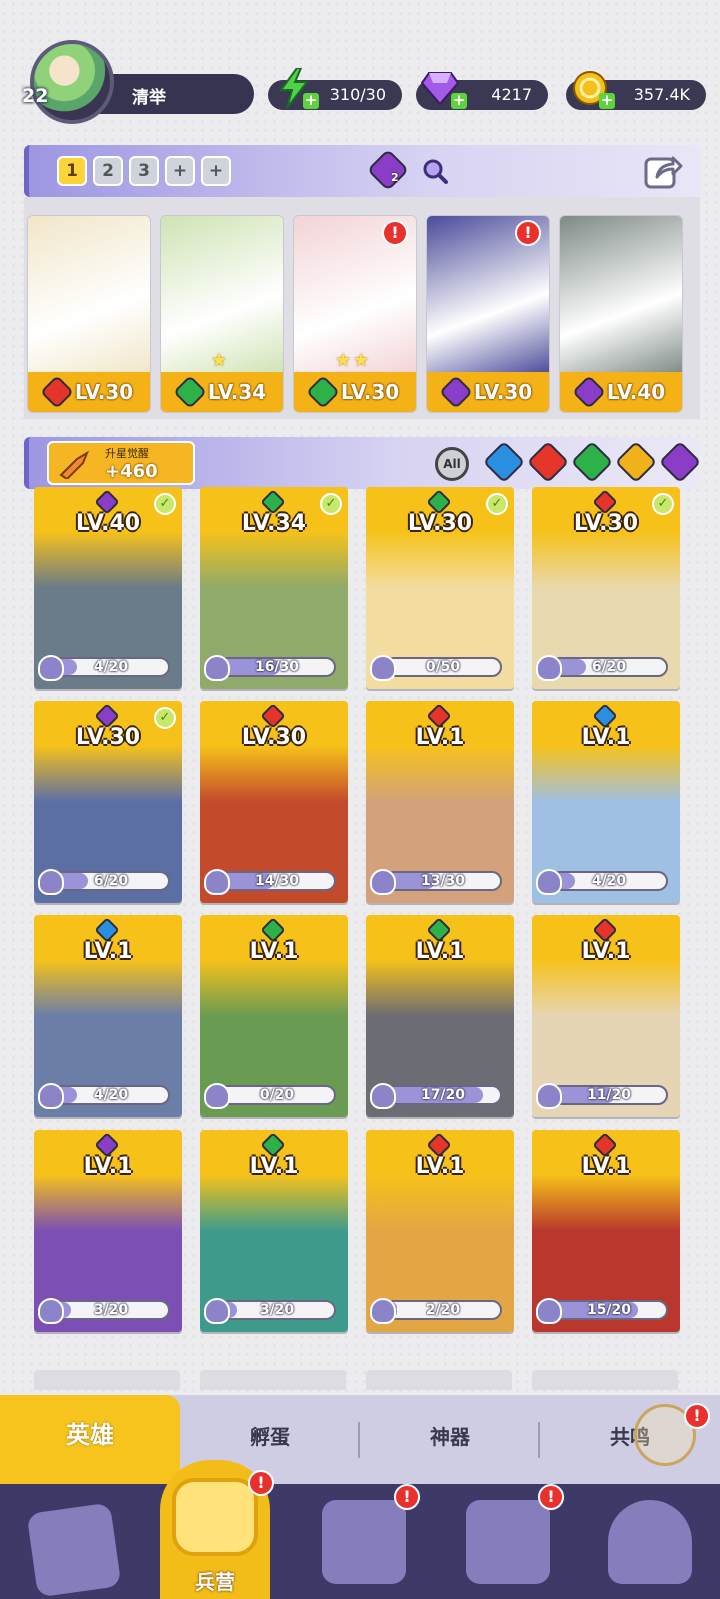 This screenshot has height=1599, width=720. What do you see at coordinates (274, 802) in the screenshot?
I see `hero-card: LV.30 14/30` at bounding box center [274, 802].